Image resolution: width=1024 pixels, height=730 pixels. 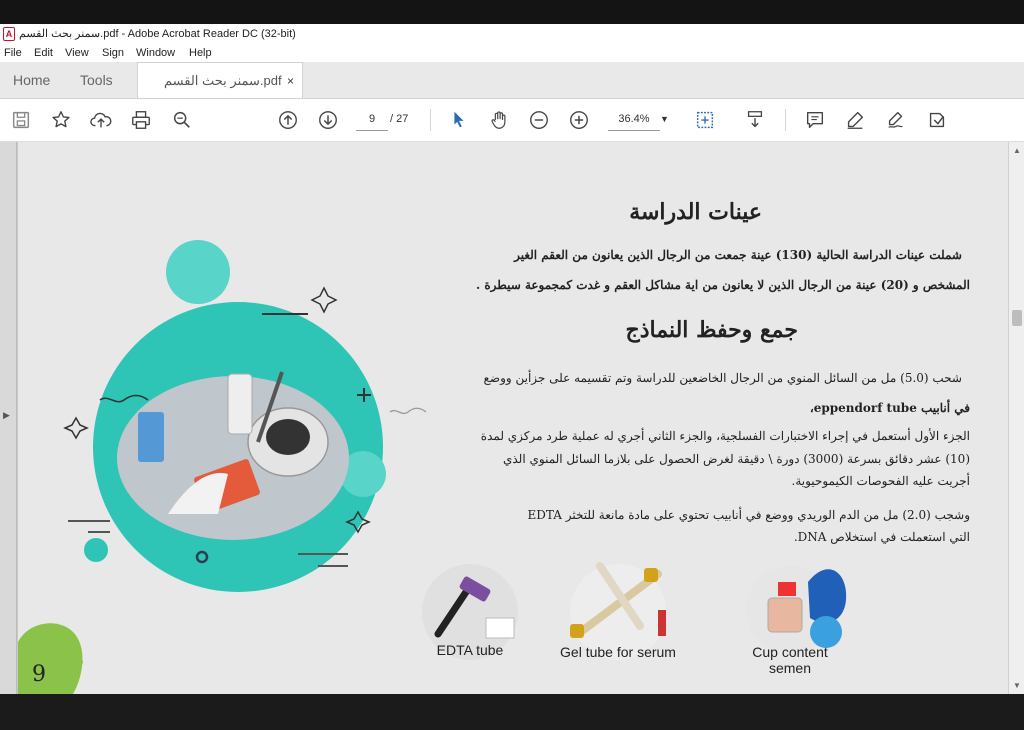 I want to click on cup-content-image, so click(x=796, y=610).